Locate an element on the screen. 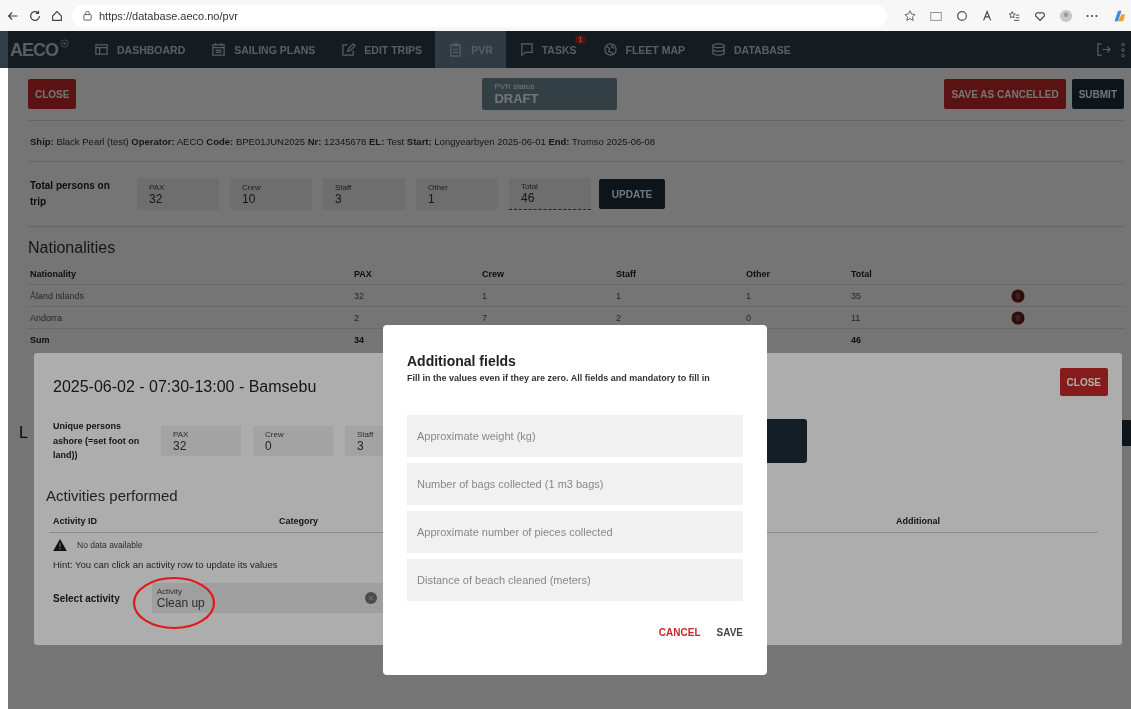 The image size is (1131, 709). table-cell-text: 11 is located at coordinates (856, 317).